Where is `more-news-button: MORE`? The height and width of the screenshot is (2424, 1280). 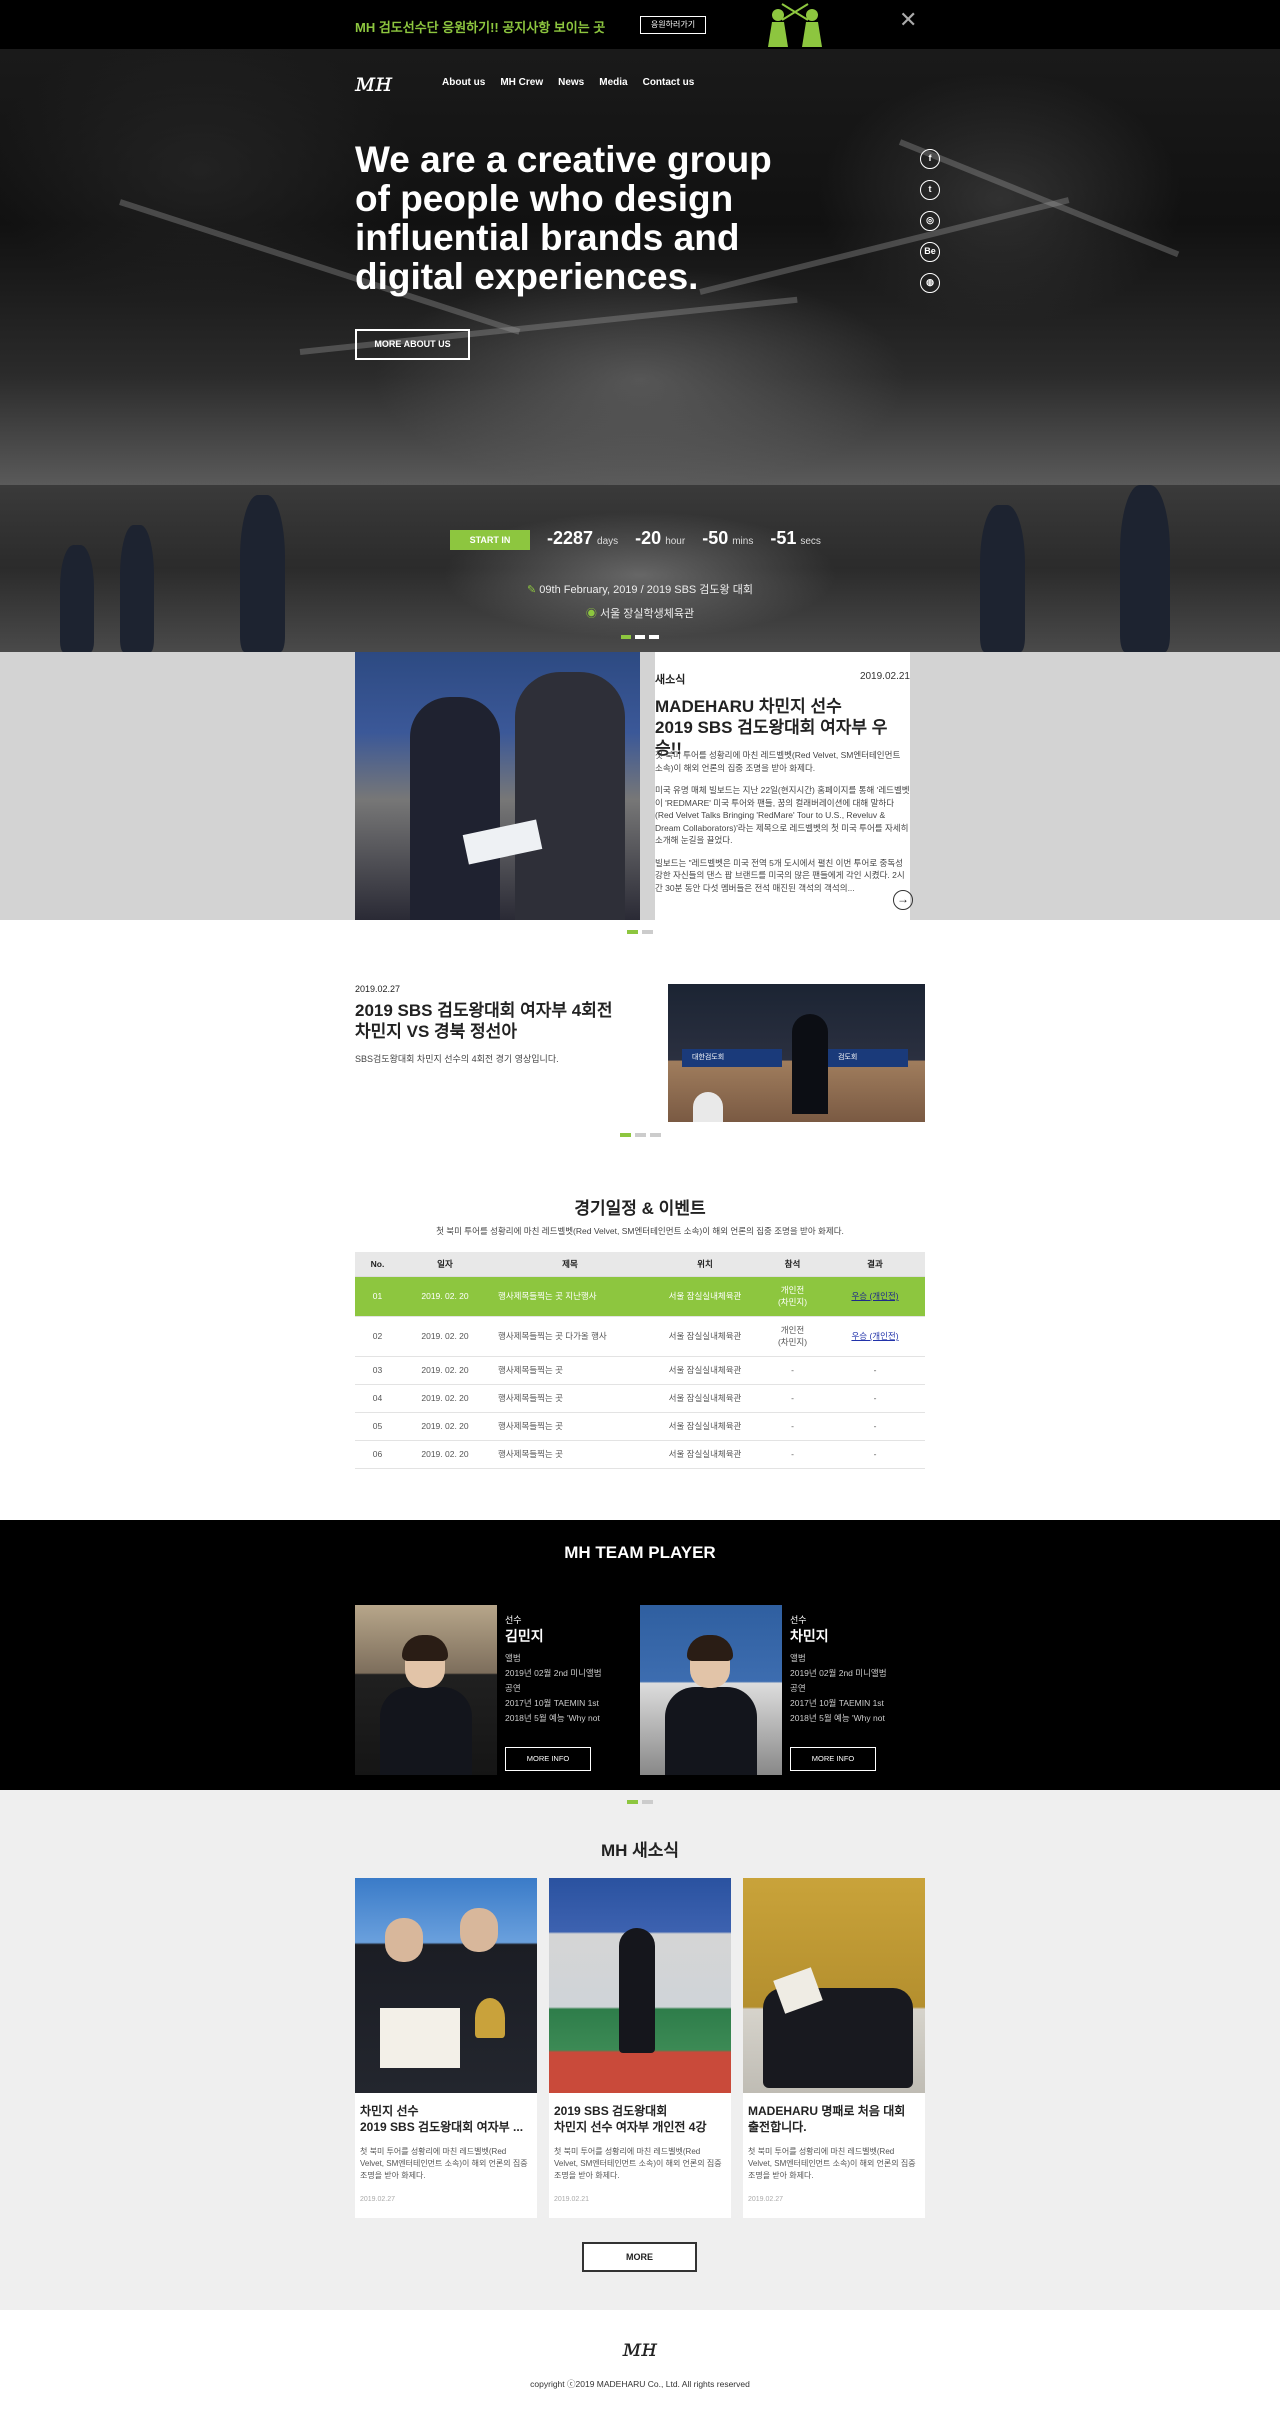
more-news-button: MORE is located at coordinates (639, 2257).